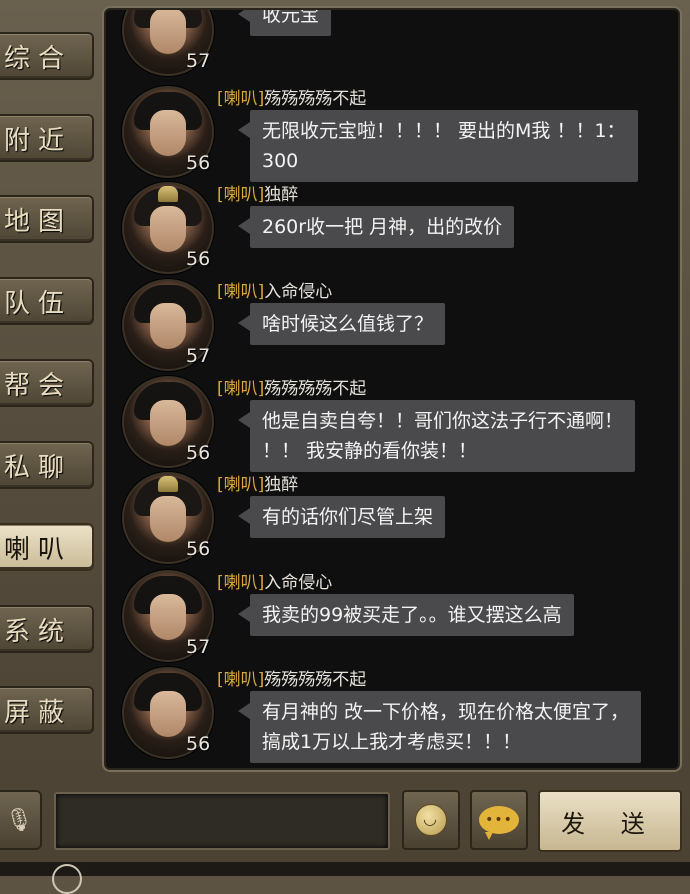  What do you see at coordinates (47, 383) in the screenshot?
I see `tab-guild: 帮会` at bounding box center [47, 383].